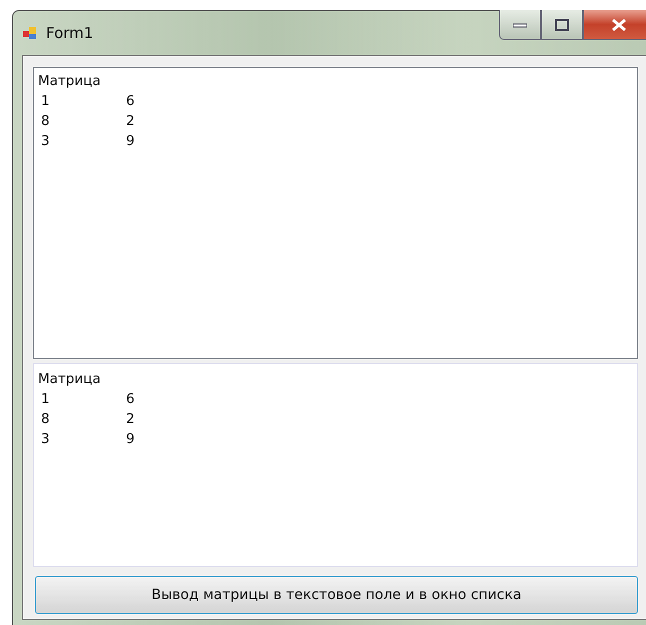 The image size is (646, 625). I want to click on maximize-icon, so click(562, 24).